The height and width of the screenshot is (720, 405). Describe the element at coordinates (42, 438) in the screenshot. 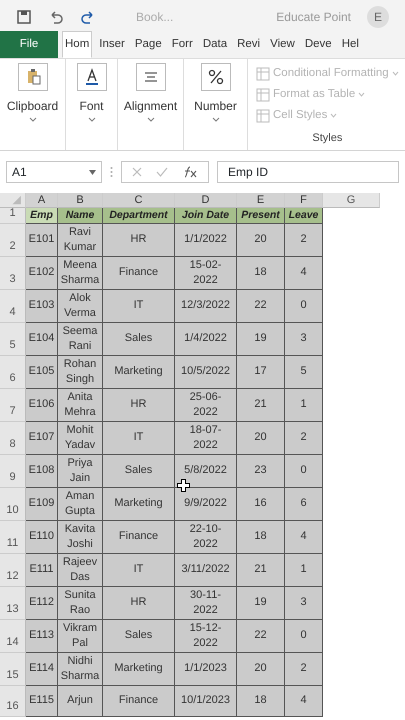

I see `table-cell: E107` at that location.